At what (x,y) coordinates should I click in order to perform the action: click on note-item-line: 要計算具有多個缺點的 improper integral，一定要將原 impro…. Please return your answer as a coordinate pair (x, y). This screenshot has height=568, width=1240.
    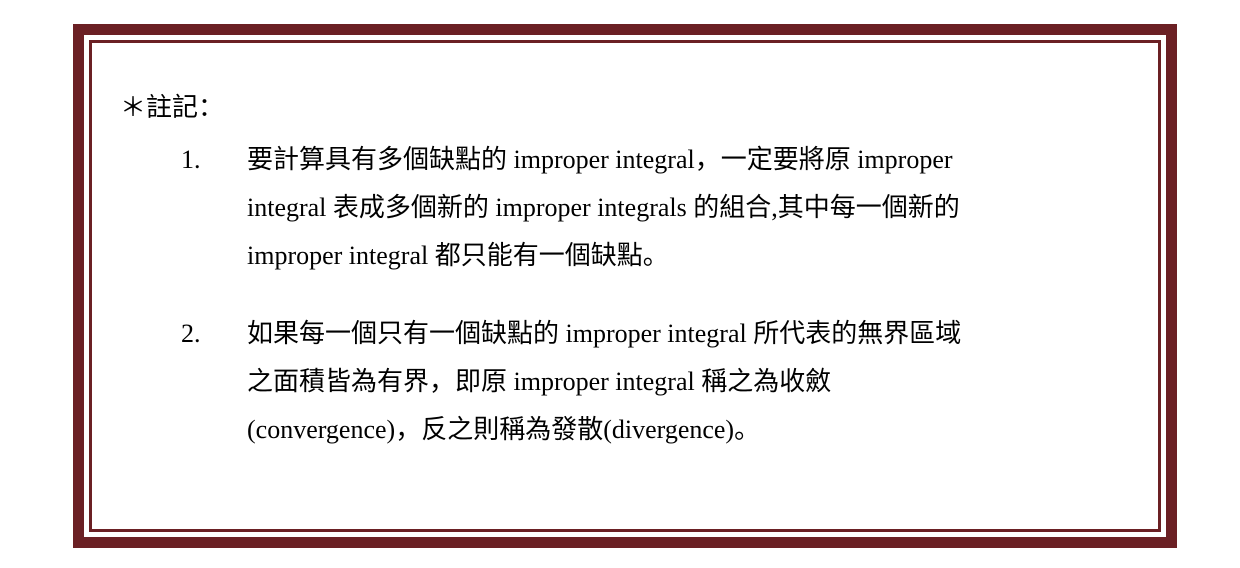
    Looking at the image, I should click on (600, 159).